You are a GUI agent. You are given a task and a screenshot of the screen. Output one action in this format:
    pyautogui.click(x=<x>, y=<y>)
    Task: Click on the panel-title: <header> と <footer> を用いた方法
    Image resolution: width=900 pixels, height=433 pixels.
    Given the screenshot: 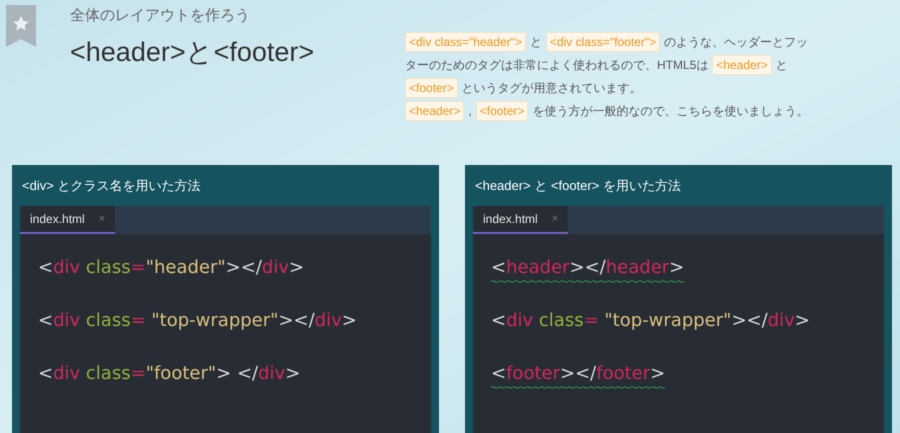 What is the action you would take?
    pyautogui.click(x=578, y=186)
    